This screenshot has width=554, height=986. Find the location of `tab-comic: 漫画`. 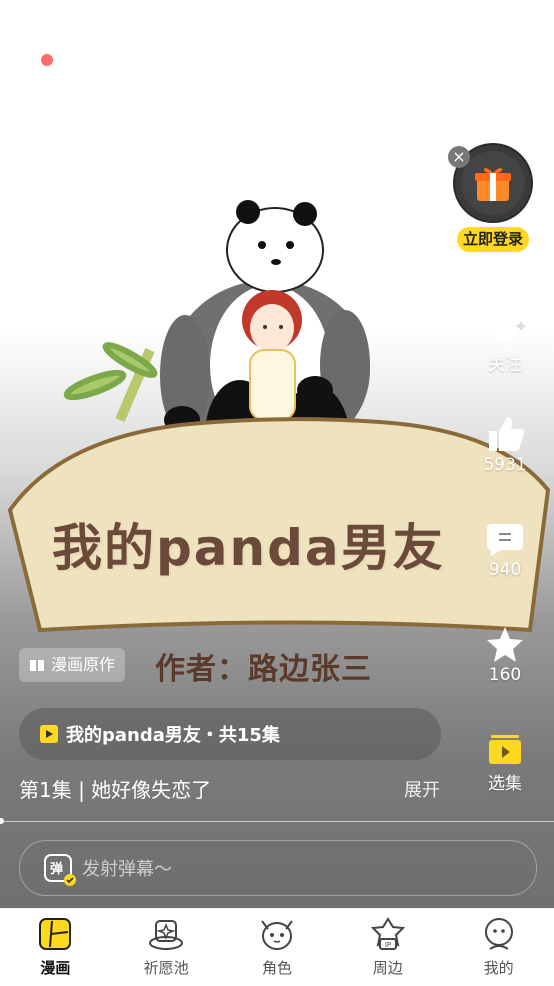

tab-comic: 漫画 is located at coordinates (55, 943).